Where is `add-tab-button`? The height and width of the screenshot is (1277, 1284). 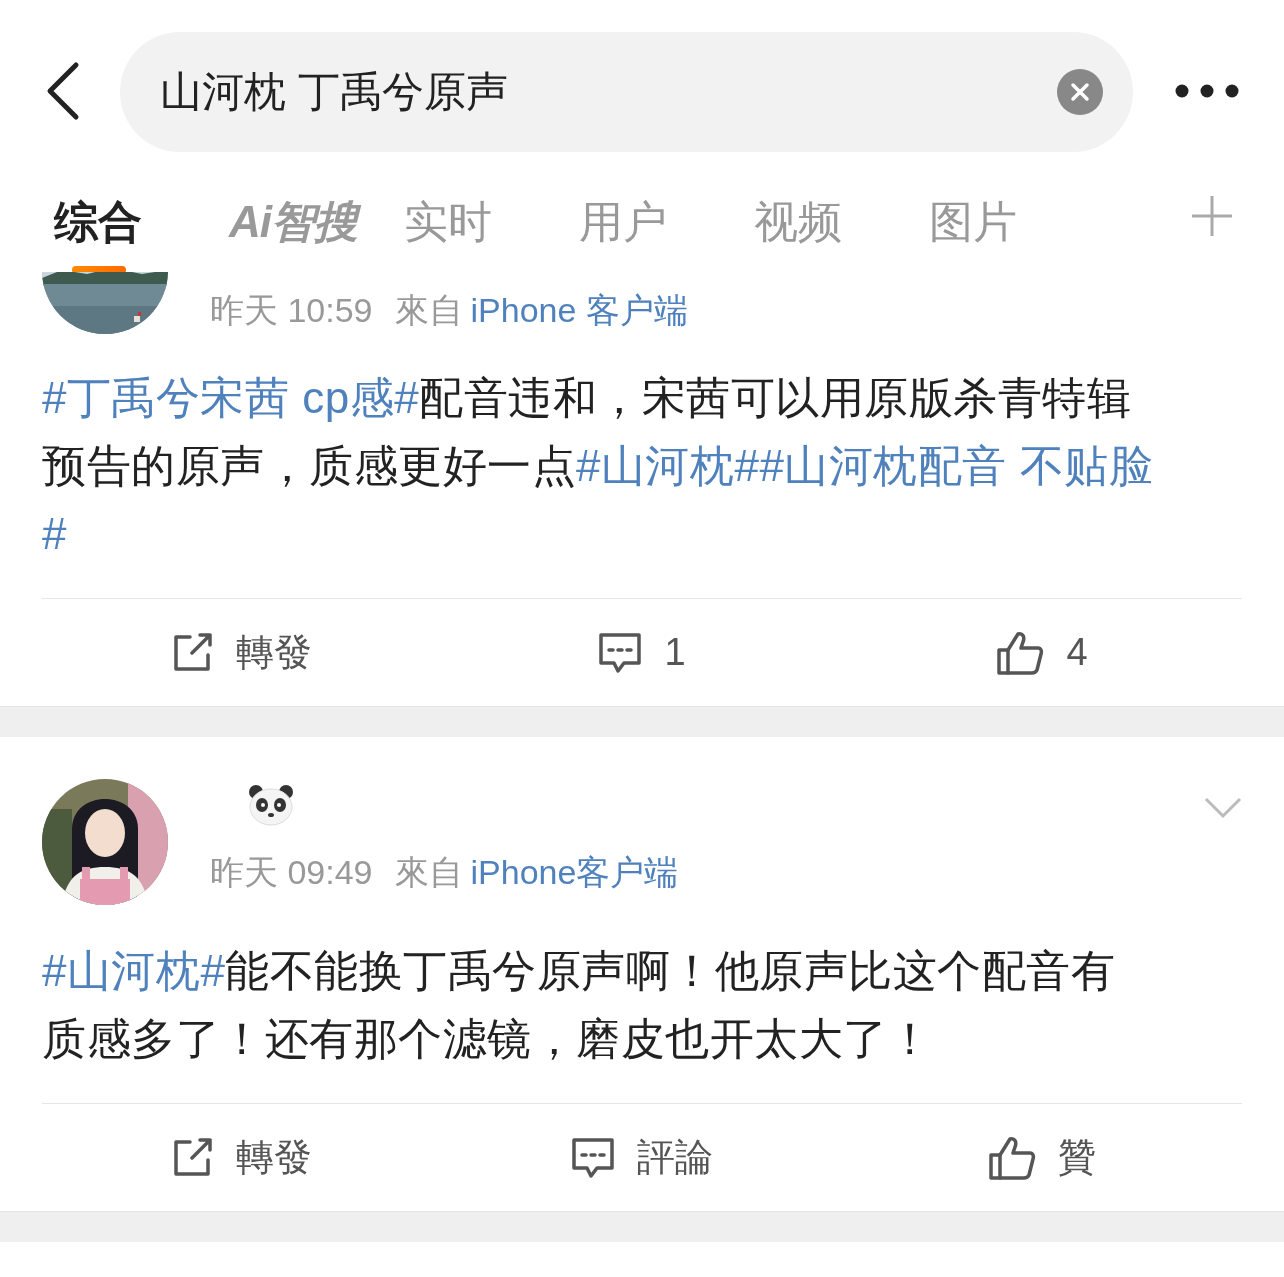 add-tab-button is located at coordinates (1212, 216).